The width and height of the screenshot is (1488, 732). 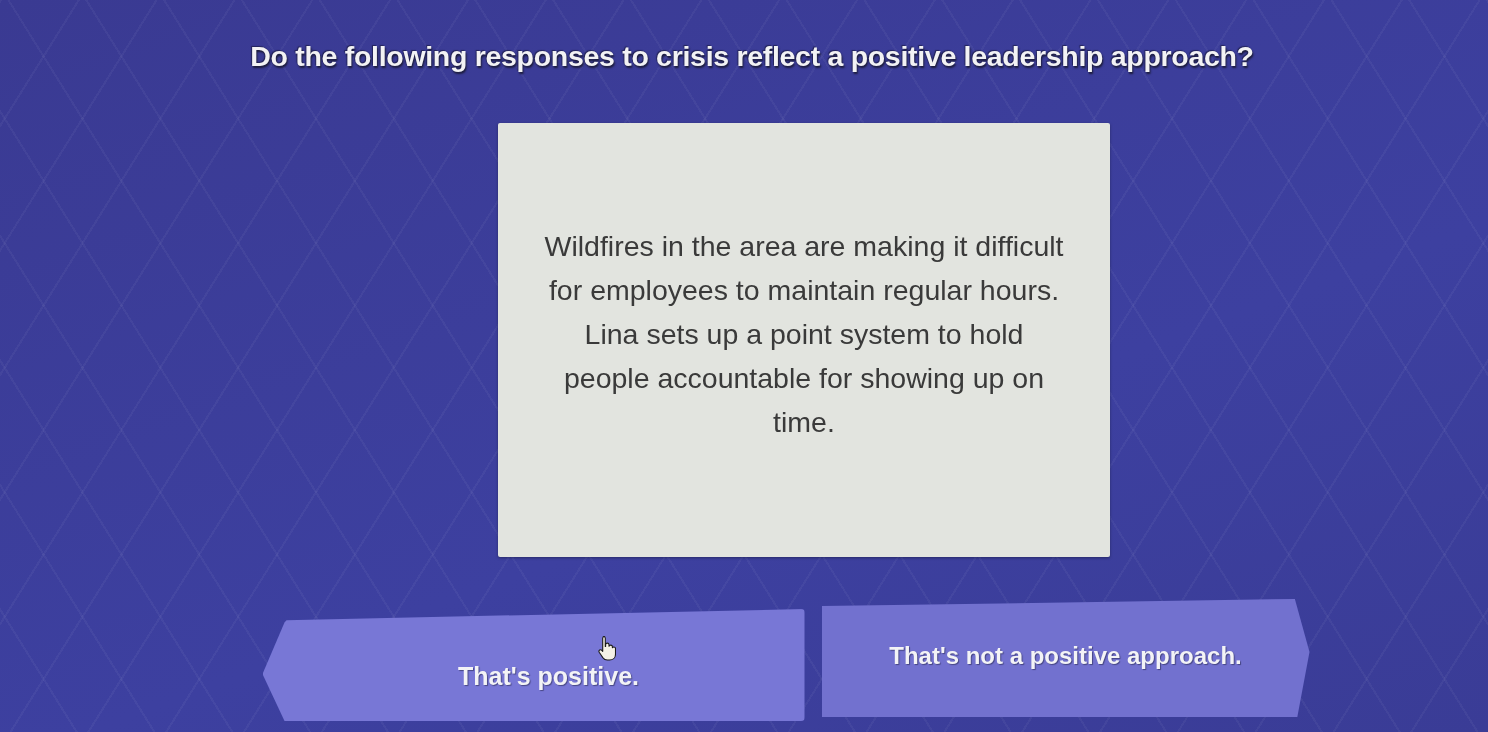 I want to click on question-title: Do the following responses to crisis reflect a positive leadership approach?, so click(x=752, y=56).